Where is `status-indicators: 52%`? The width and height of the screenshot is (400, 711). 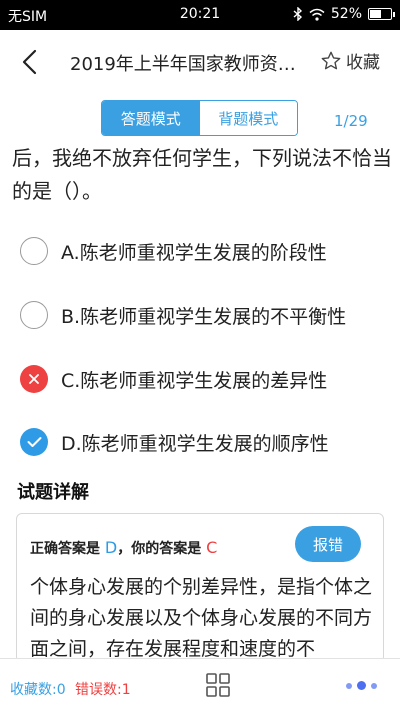 status-indicators: 52% is located at coordinates (344, 14).